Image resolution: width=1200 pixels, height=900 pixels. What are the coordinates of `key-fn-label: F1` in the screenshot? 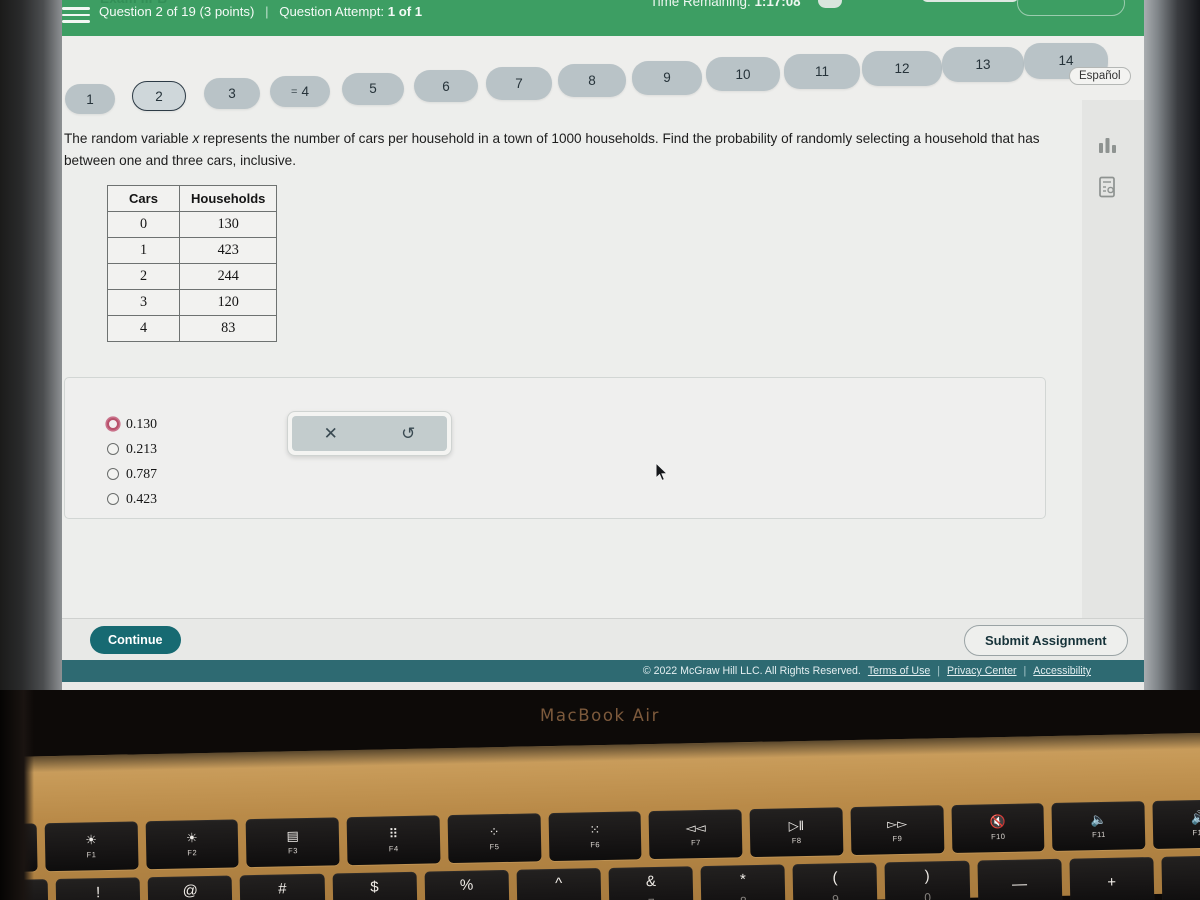 It's located at (91, 855).